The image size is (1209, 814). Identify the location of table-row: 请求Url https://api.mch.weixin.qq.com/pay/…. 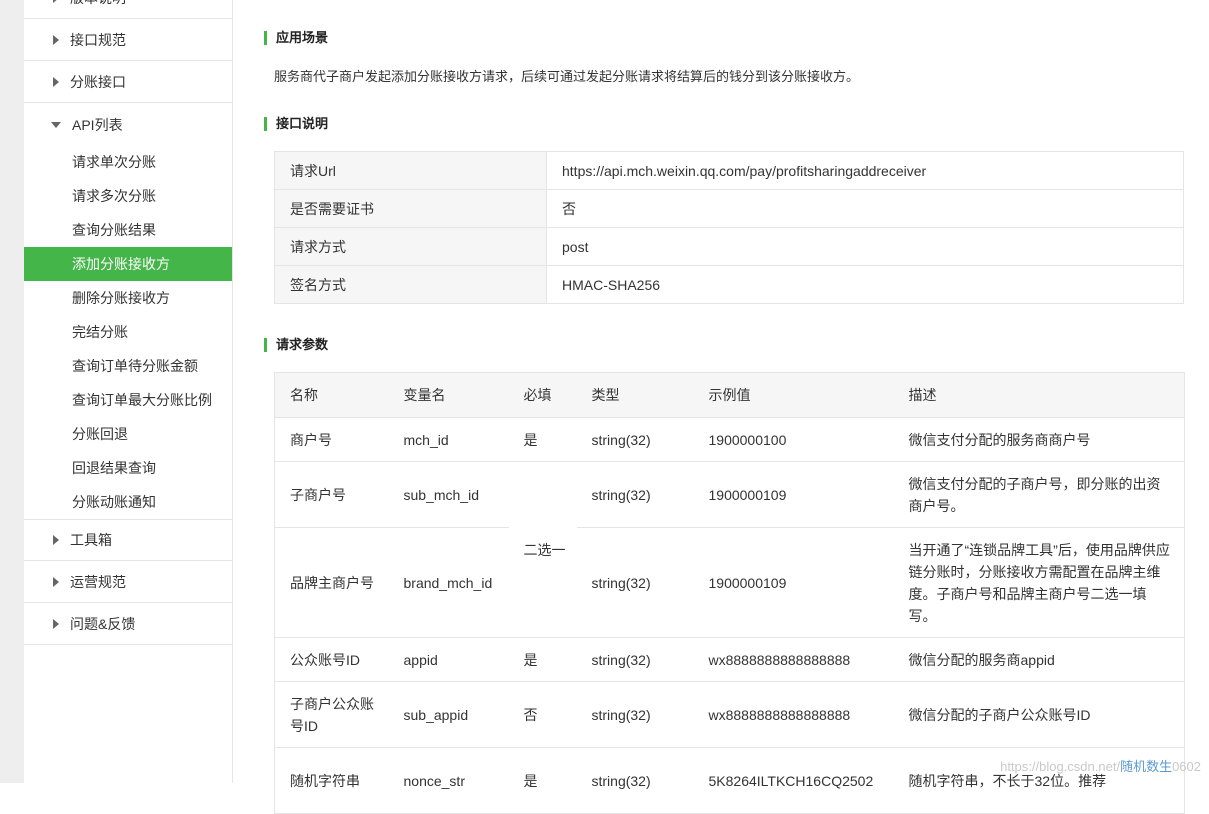
(729, 170).